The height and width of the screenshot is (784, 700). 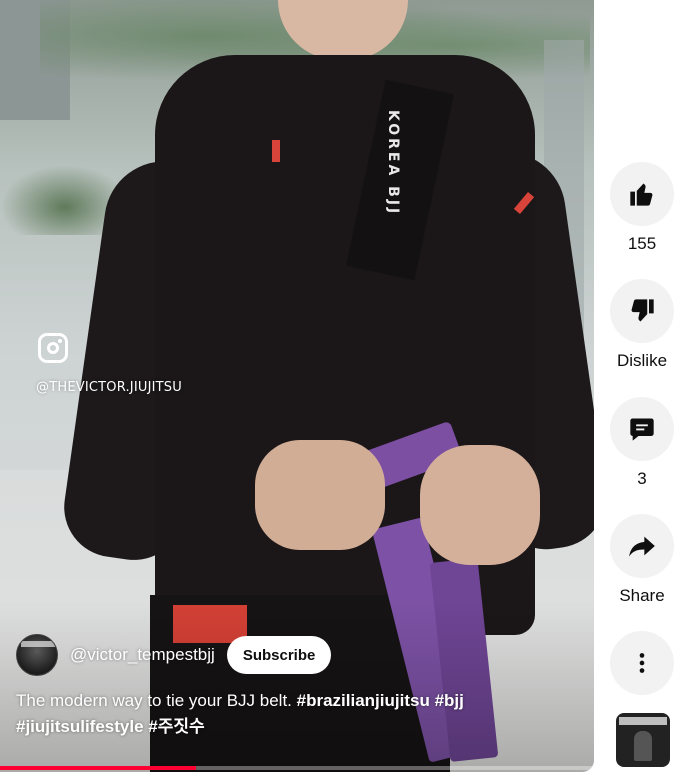 I want to click on comments-action: 3, so click(x=642, y=443).